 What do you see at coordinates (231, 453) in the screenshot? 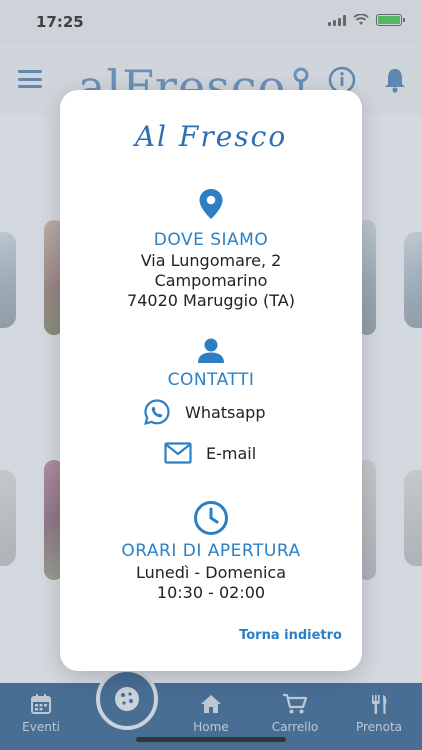
I see `email-label: E-mail` at bounding box center [231, 453].